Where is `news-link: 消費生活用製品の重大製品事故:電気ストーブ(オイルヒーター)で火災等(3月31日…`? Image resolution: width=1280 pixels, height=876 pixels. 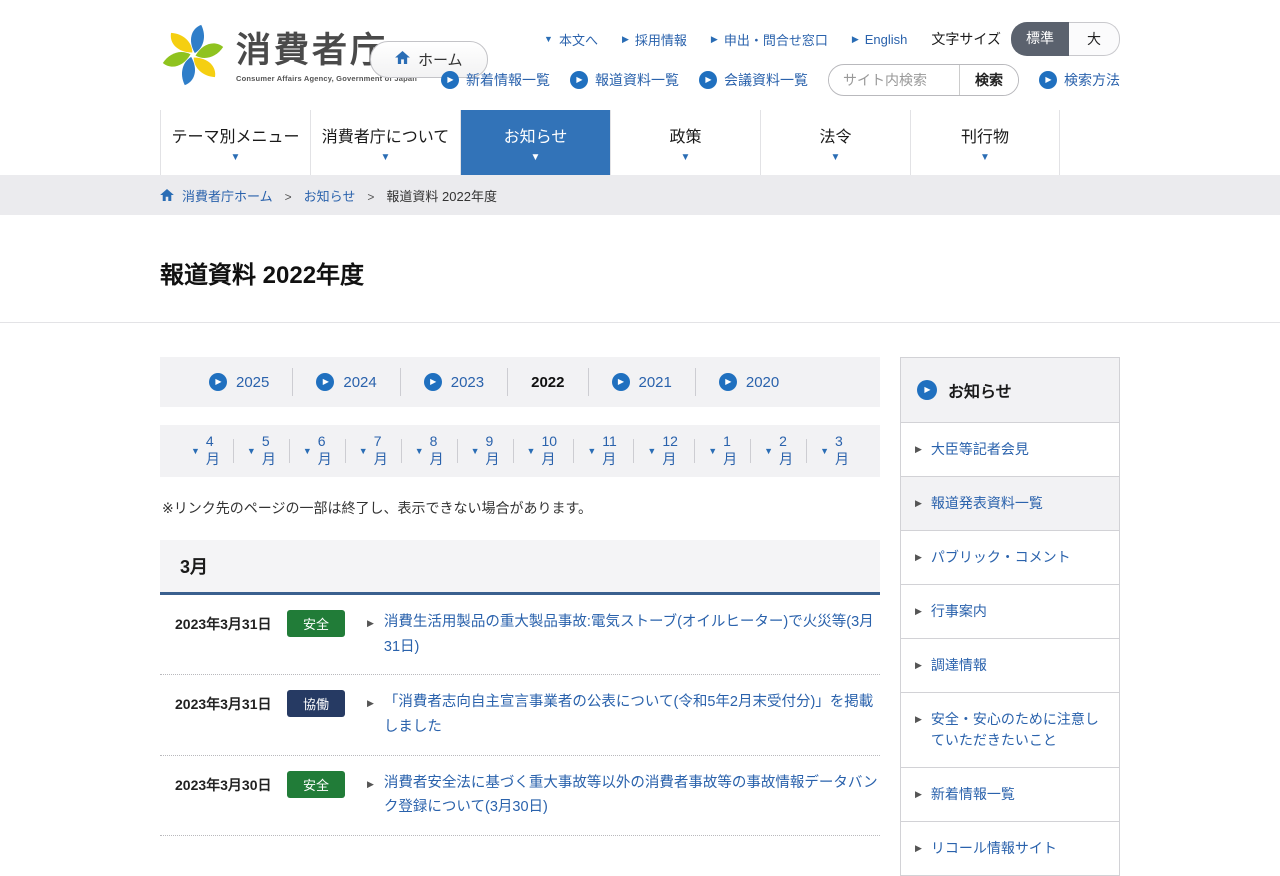 news-link: 消費生活用製品の重大製品事故:電気ストーブ(オイルヒーター)で火災等(3月31日… is located at coordinates (623, 634).